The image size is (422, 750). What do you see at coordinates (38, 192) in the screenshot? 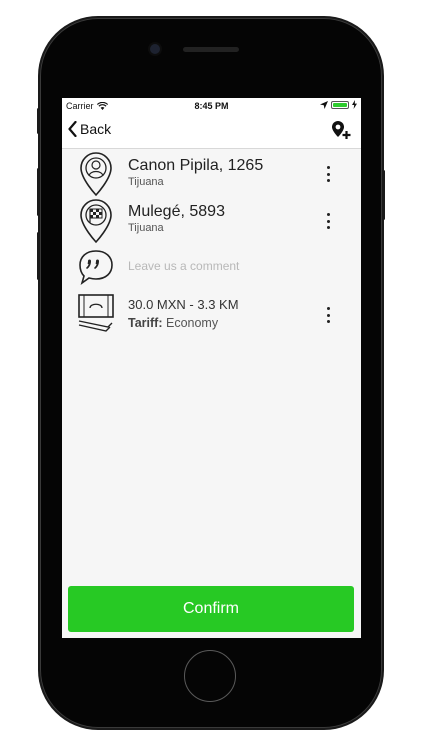
I see `volume-up-button` at bounding box center [38, 192].